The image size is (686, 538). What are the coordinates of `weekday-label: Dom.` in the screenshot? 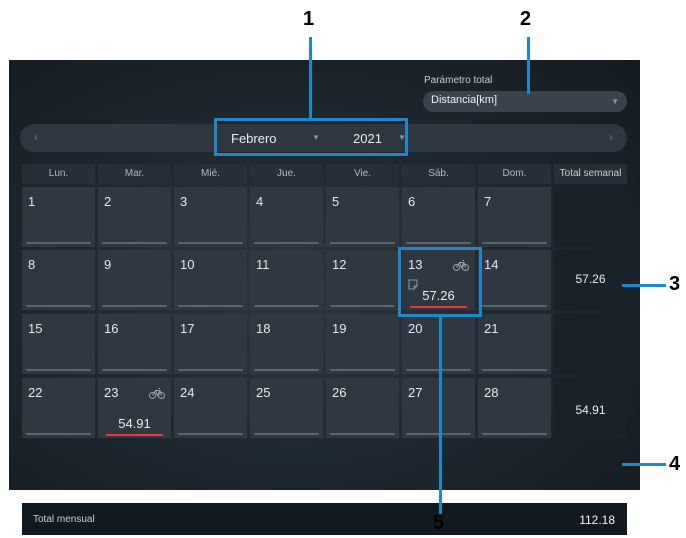 It's located at (514, 174).